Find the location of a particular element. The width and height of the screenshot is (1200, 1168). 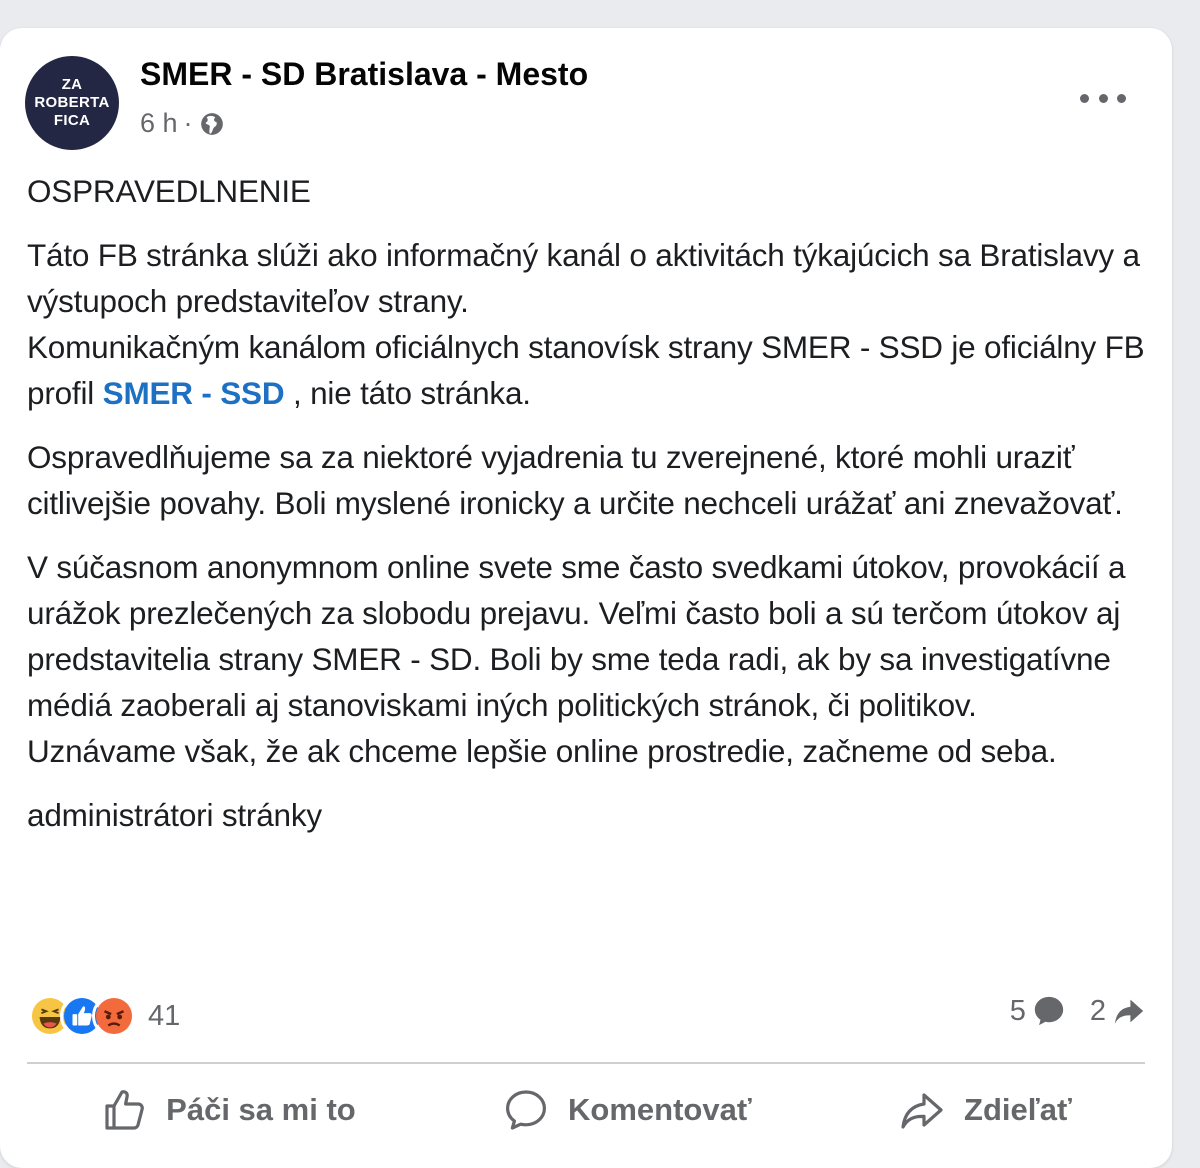

thumbs-up-icon is located at coordinates (125, 1110).